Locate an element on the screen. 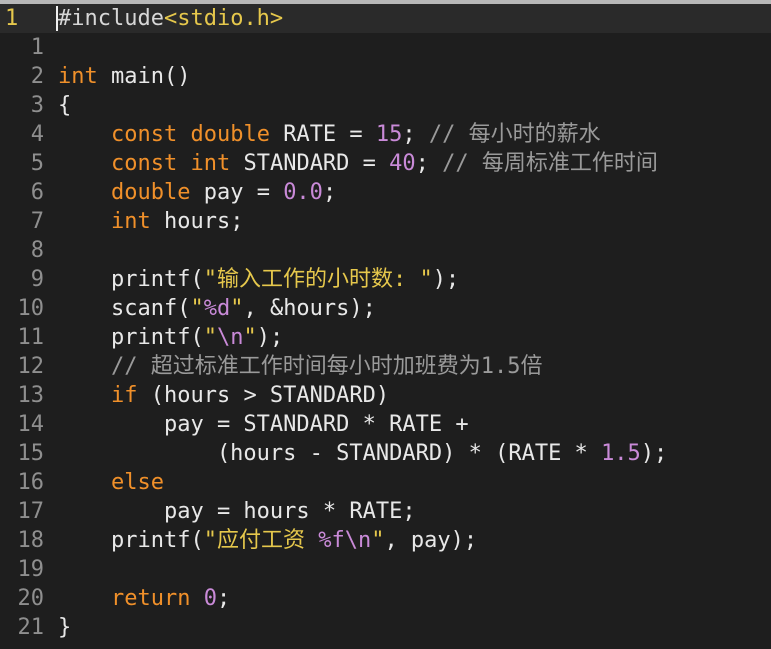  line-code: if (hours > STANDARD) is located at coordinates (223, 395).